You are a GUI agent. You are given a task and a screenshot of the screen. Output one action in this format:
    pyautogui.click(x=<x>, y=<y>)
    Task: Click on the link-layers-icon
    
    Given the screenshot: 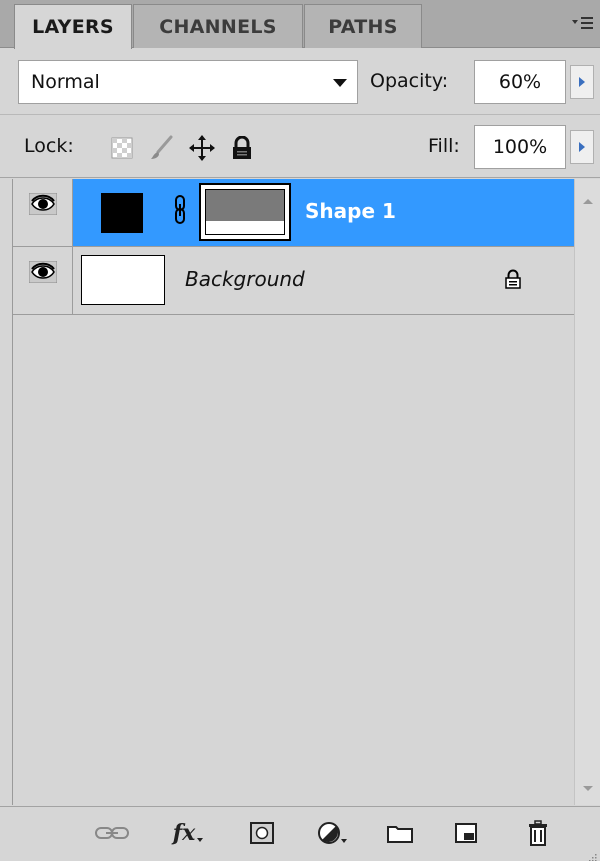 What is the action you would take?
    pyautogui.click(x=112, y=833)
    